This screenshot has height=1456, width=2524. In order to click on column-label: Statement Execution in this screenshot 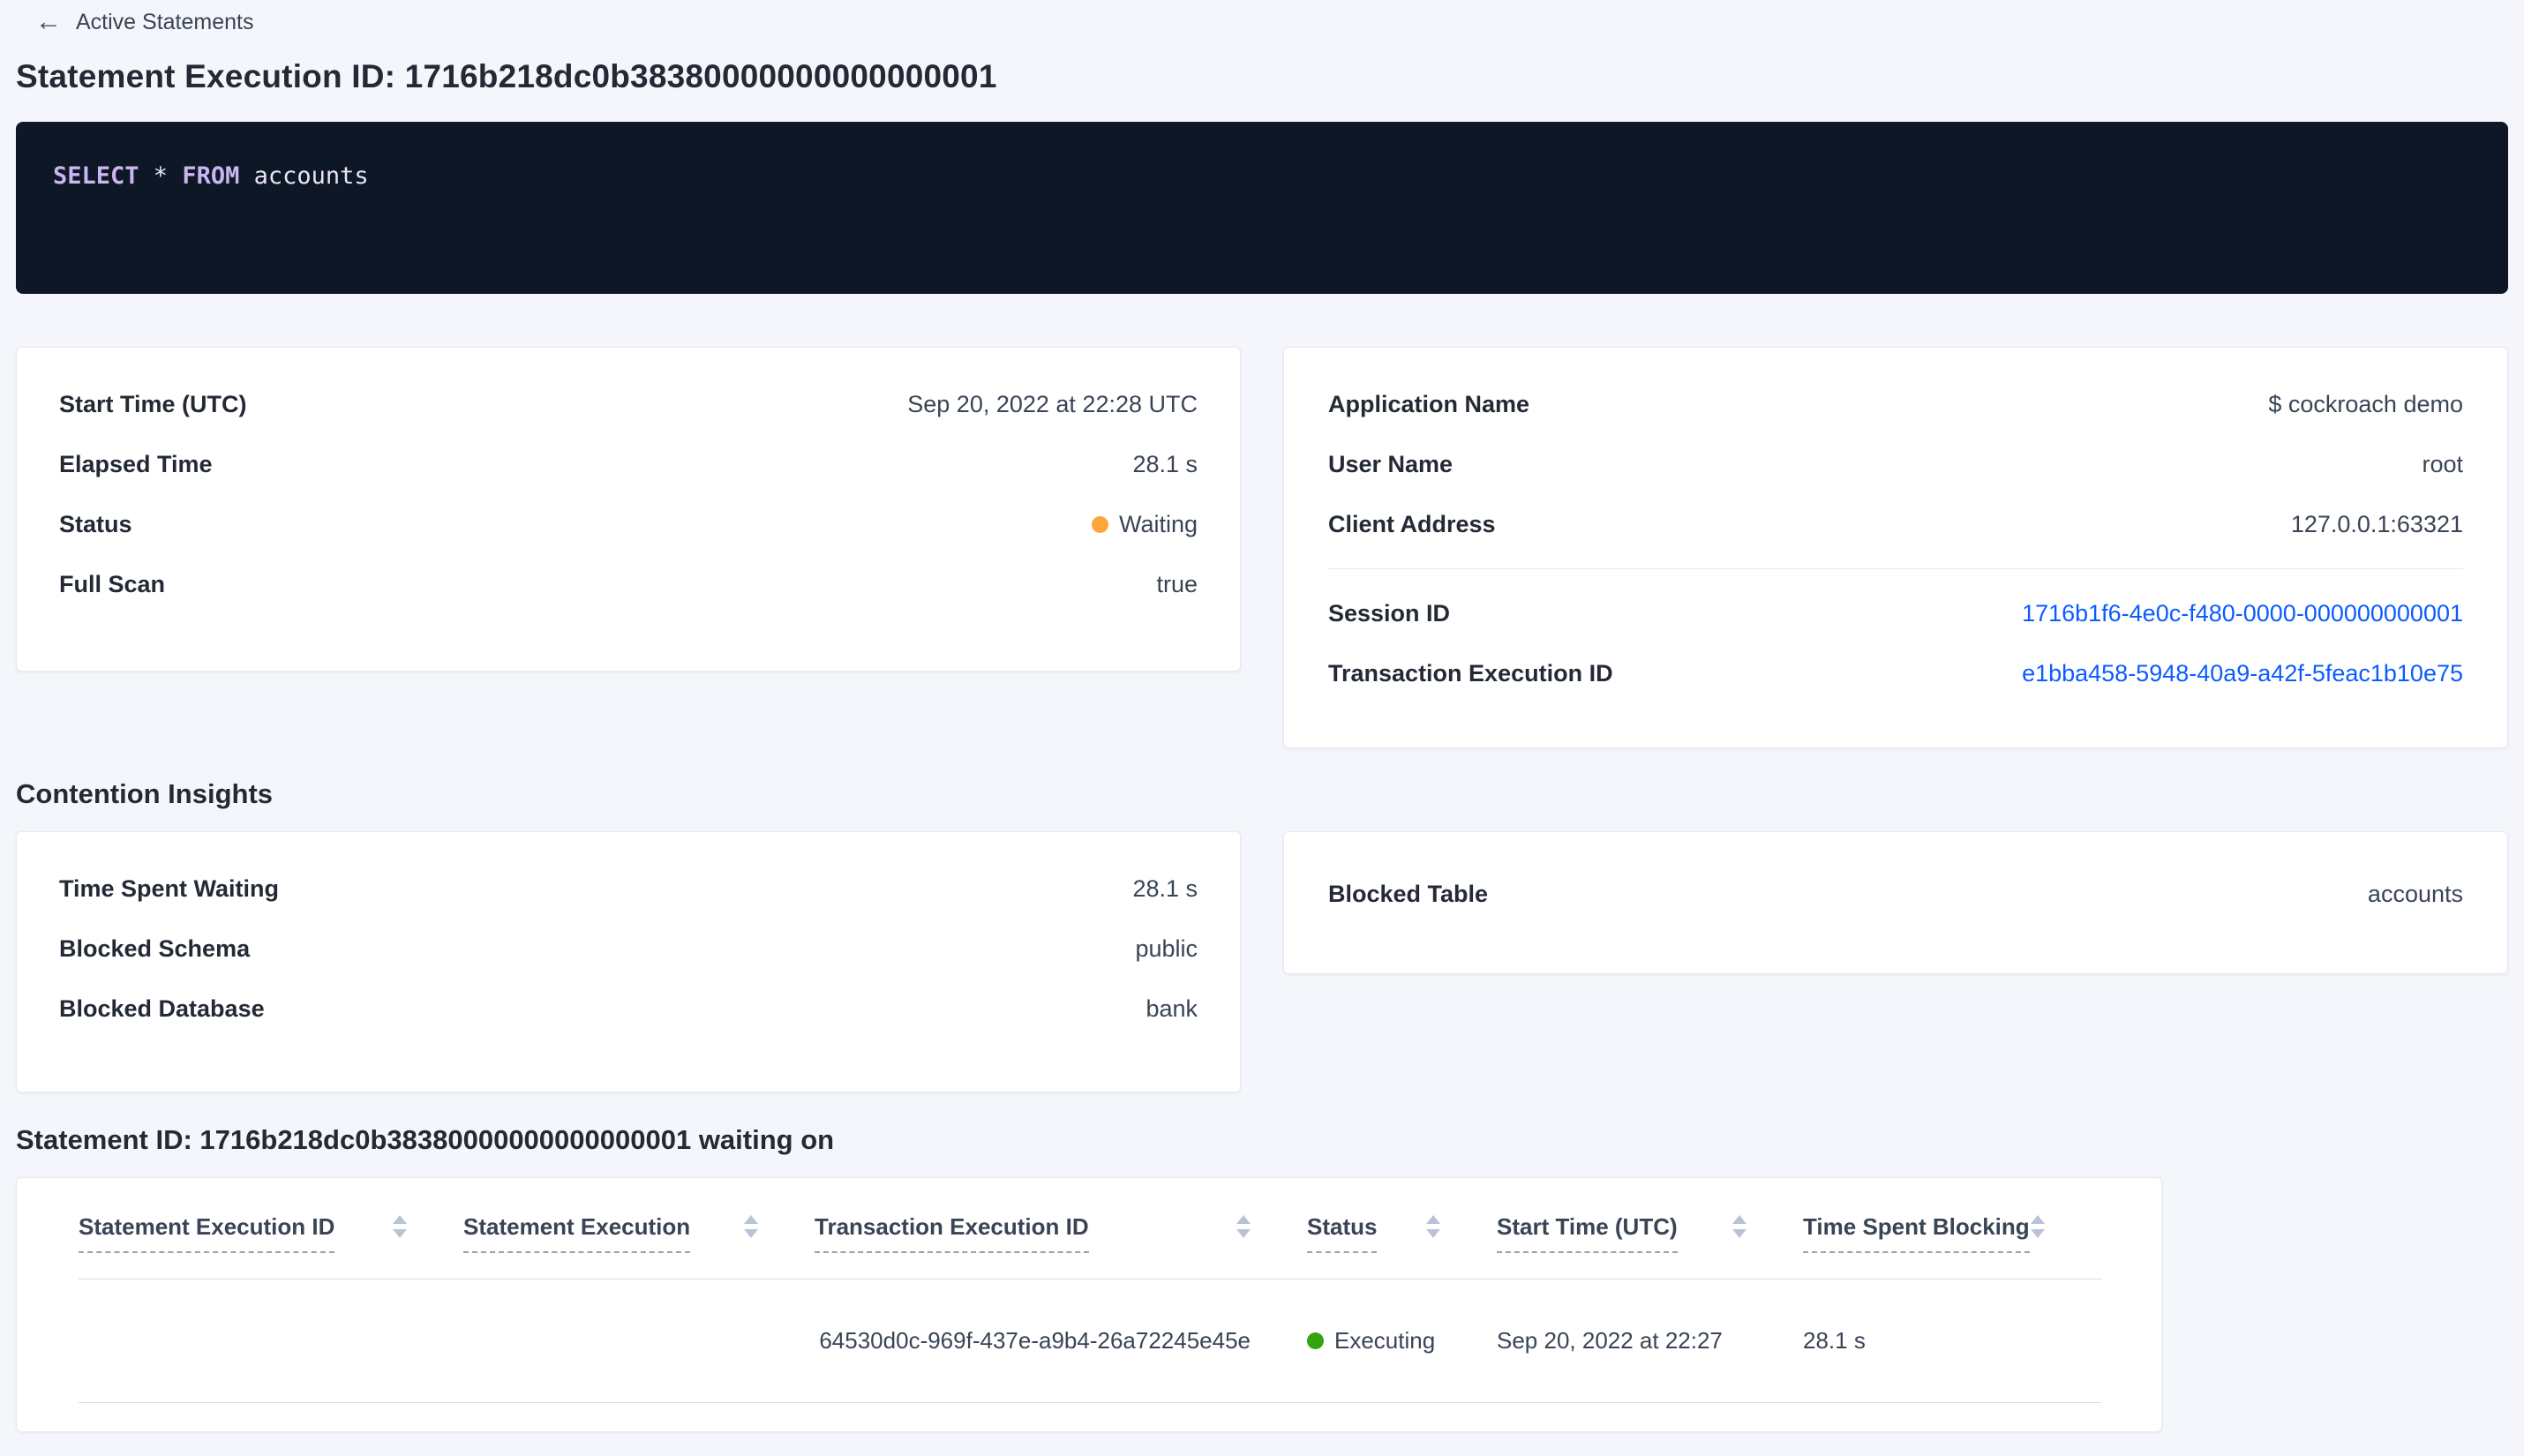, I will do `click(577, 1233)`.